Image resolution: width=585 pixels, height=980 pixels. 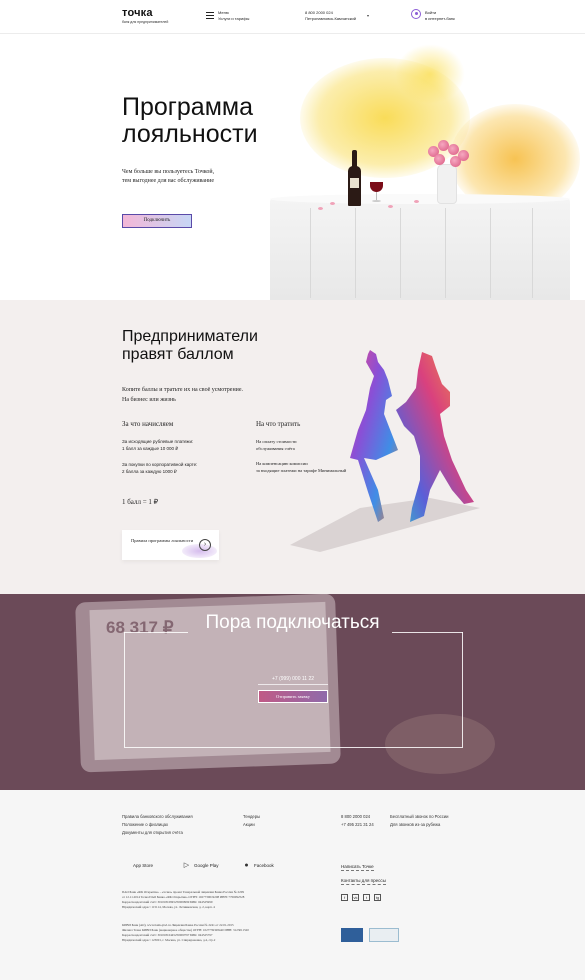 I want to click on apple-icon, so click(x=125, y=865).